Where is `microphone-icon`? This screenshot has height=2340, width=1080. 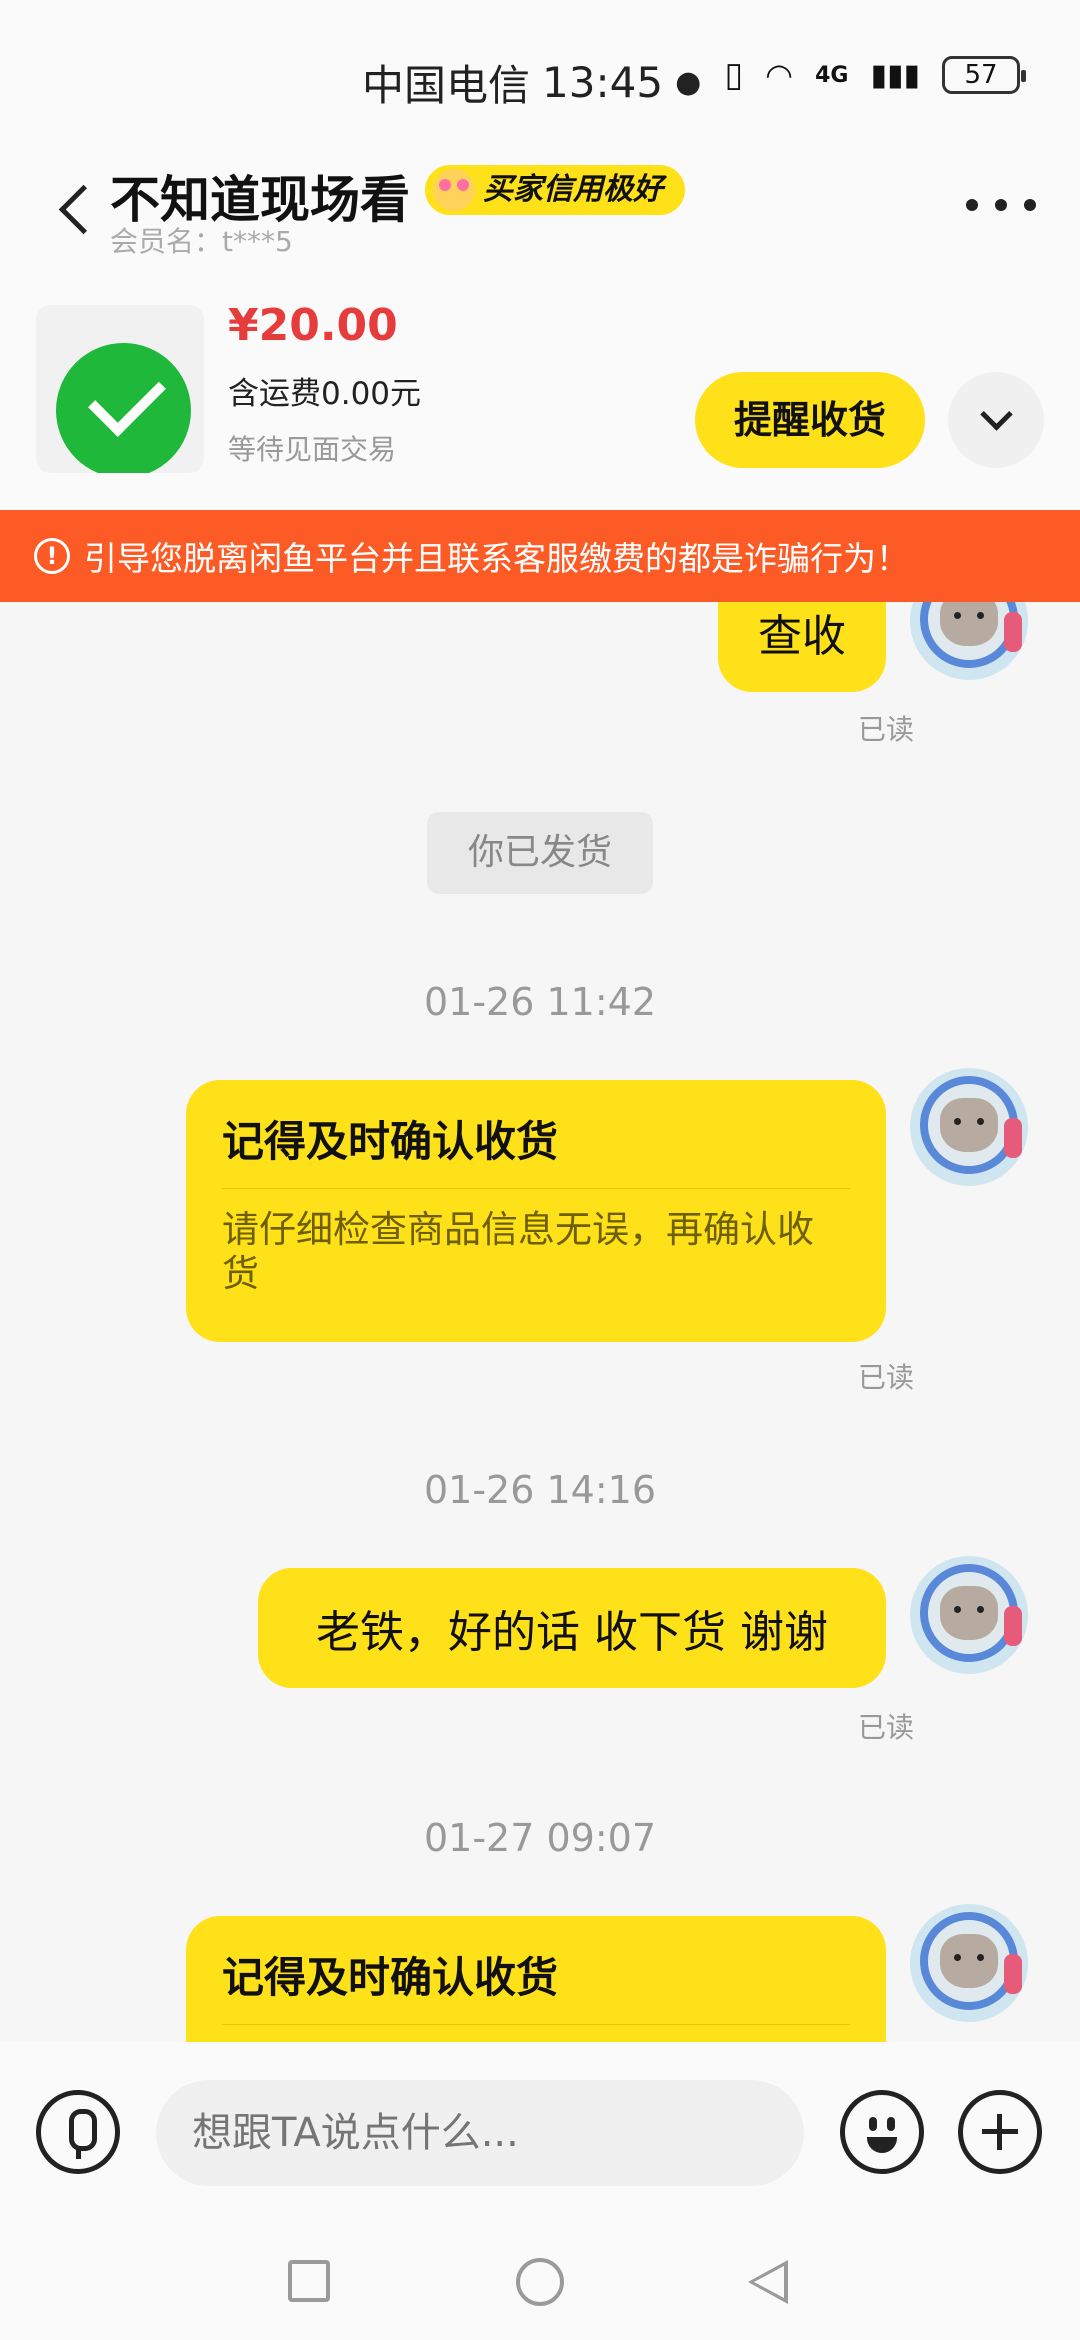
microphone-icon is located at coordinates (78, 2132).